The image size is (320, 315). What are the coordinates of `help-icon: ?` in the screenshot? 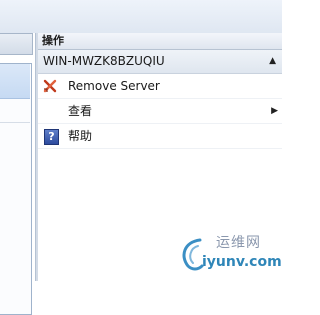 It's located at (50, 136).